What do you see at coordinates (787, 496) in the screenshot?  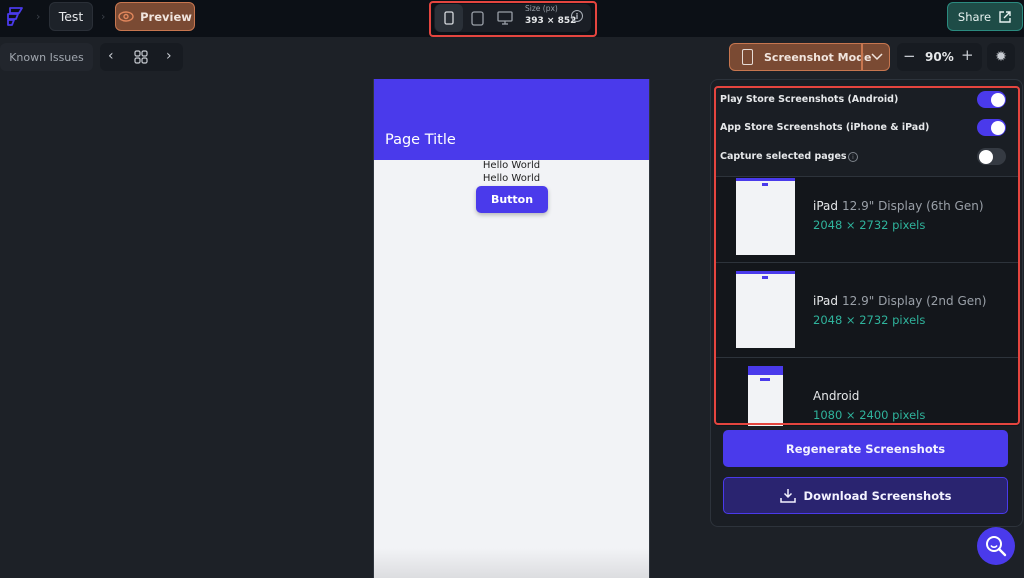 I see `download-icon` at bounding box center [787, 496].